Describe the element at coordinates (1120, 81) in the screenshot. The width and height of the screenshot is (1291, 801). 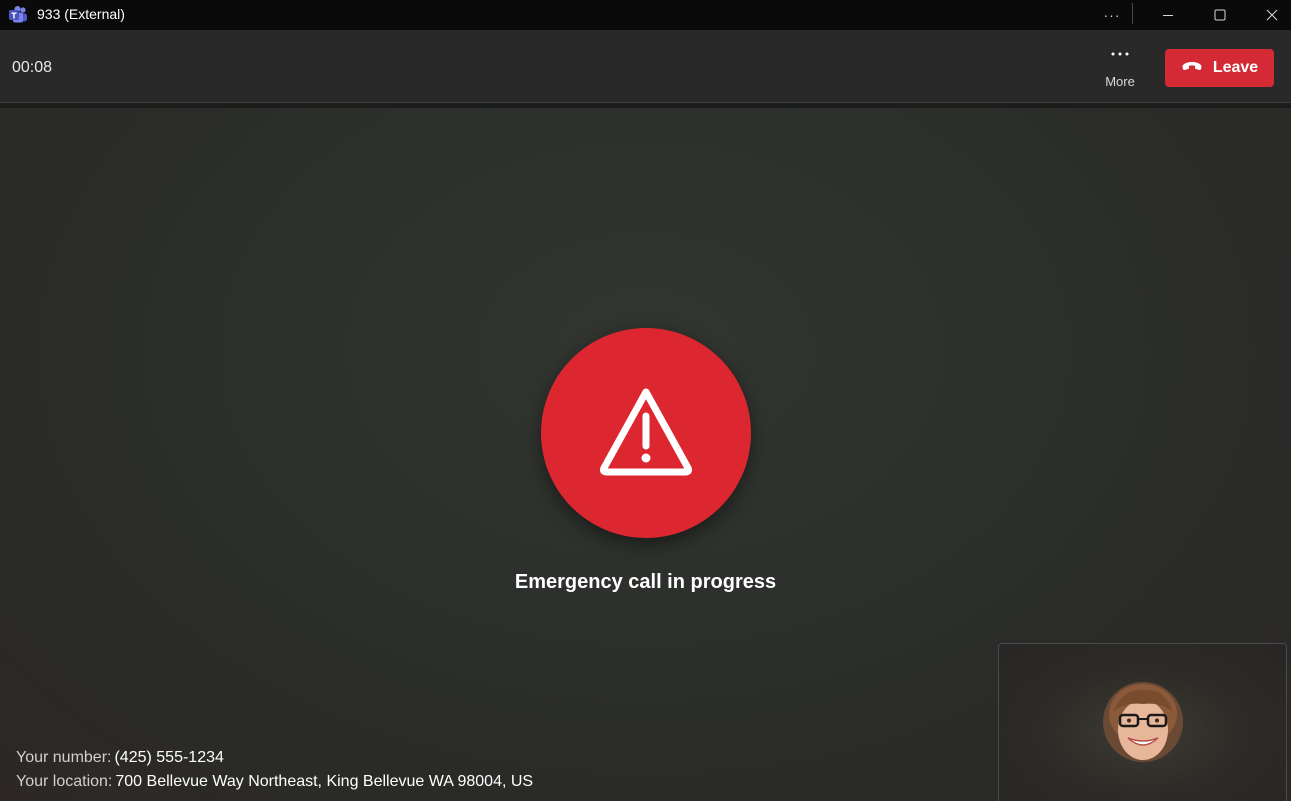
I see `more-label: More` at that location.